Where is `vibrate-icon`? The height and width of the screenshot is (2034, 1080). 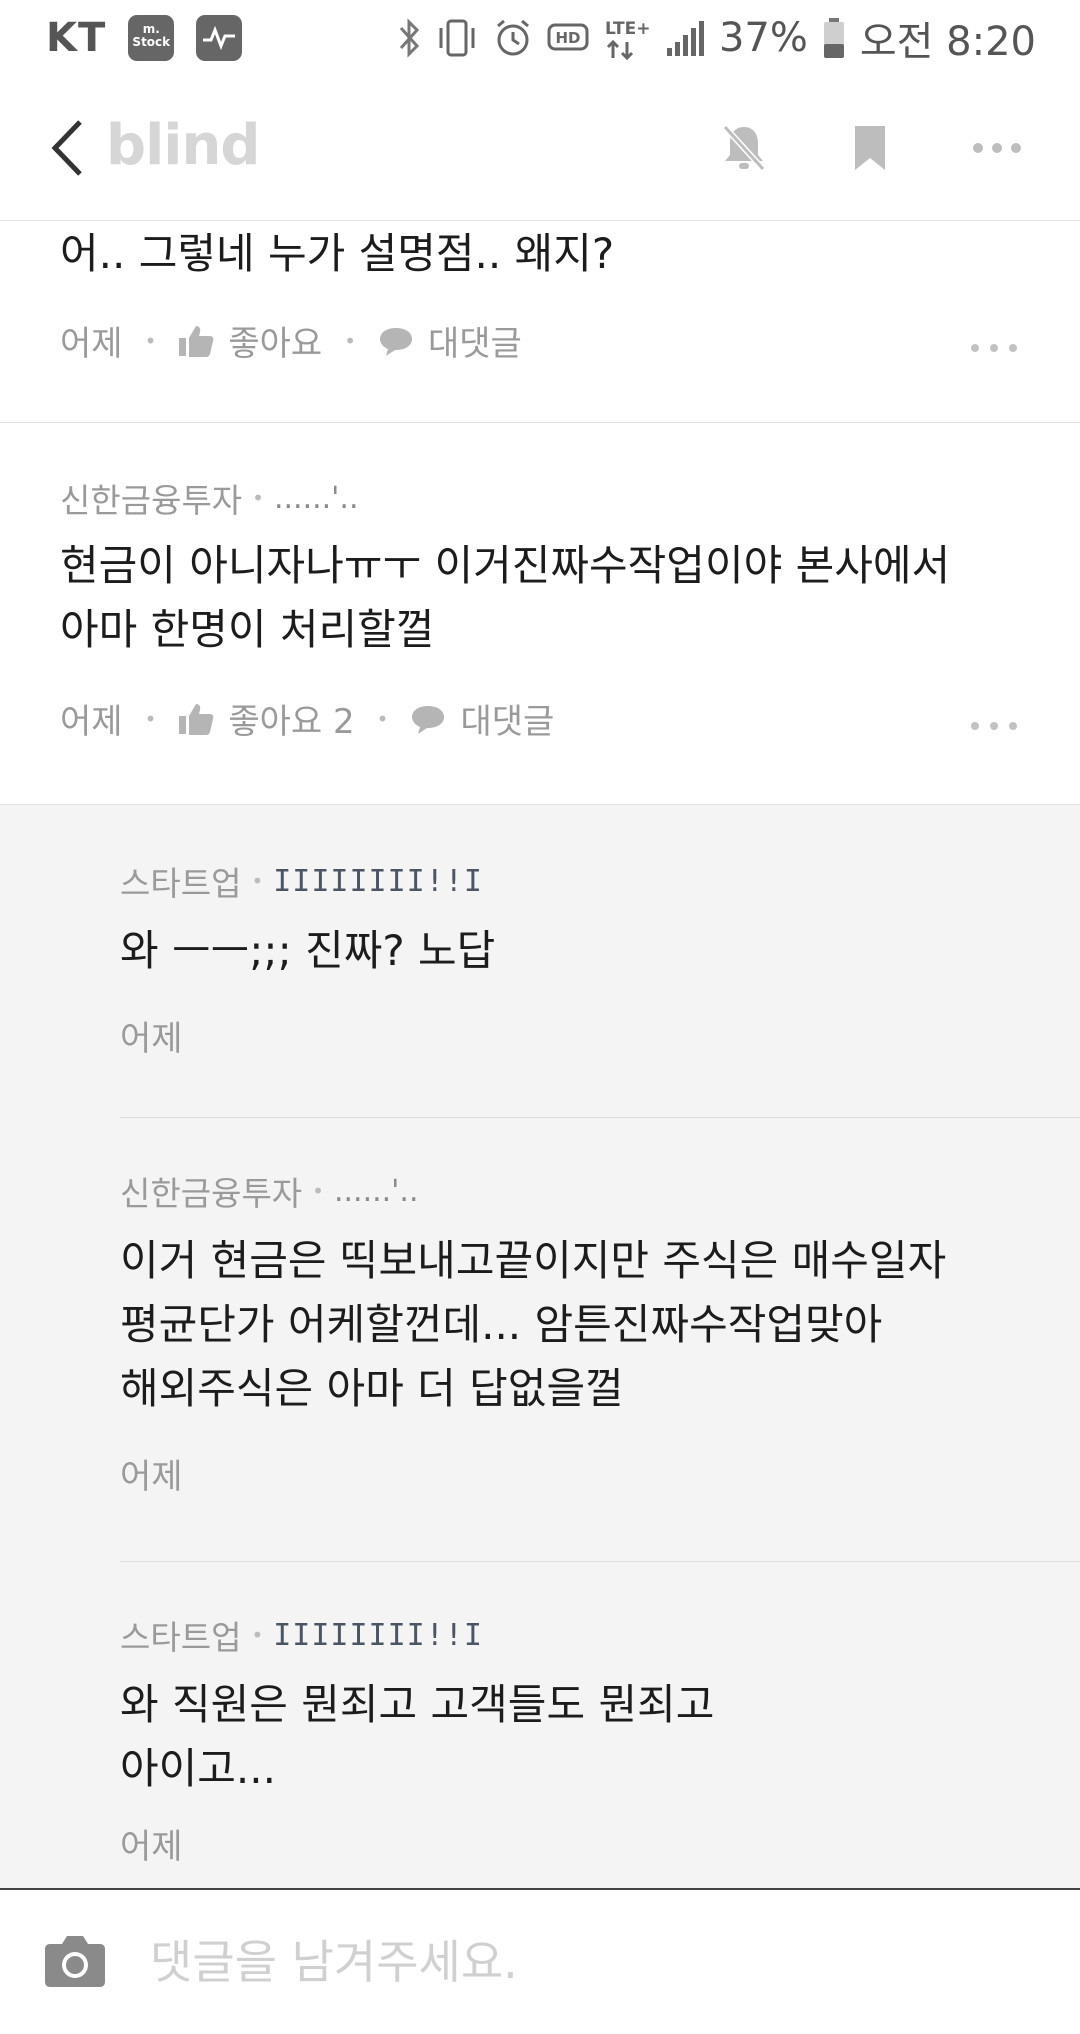 vibrate-icon is located at coordinates (457, 38).